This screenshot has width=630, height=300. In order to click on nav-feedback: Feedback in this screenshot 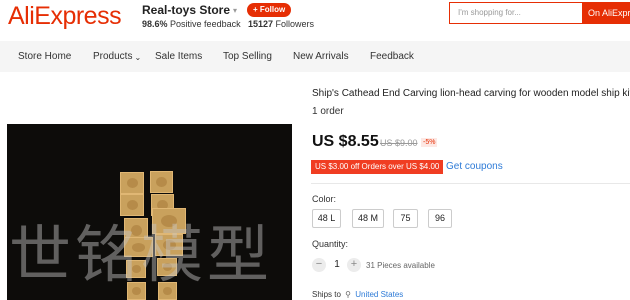, I will do `click(392, 56)`.